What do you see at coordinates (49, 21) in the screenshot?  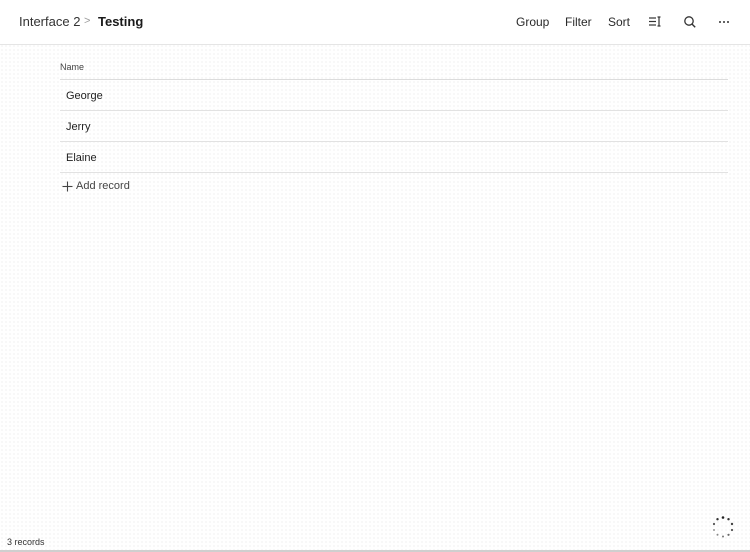 I see `breadcrumb-parent: Interface 2` at bounding box center [49, 21].